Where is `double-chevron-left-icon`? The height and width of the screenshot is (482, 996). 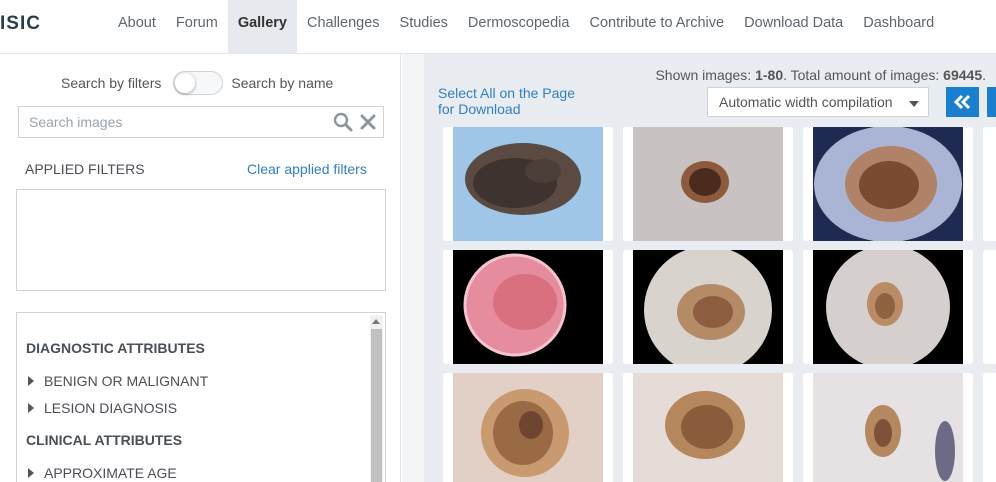 double-chevron-left-icon is located at coordinates (962, 102).